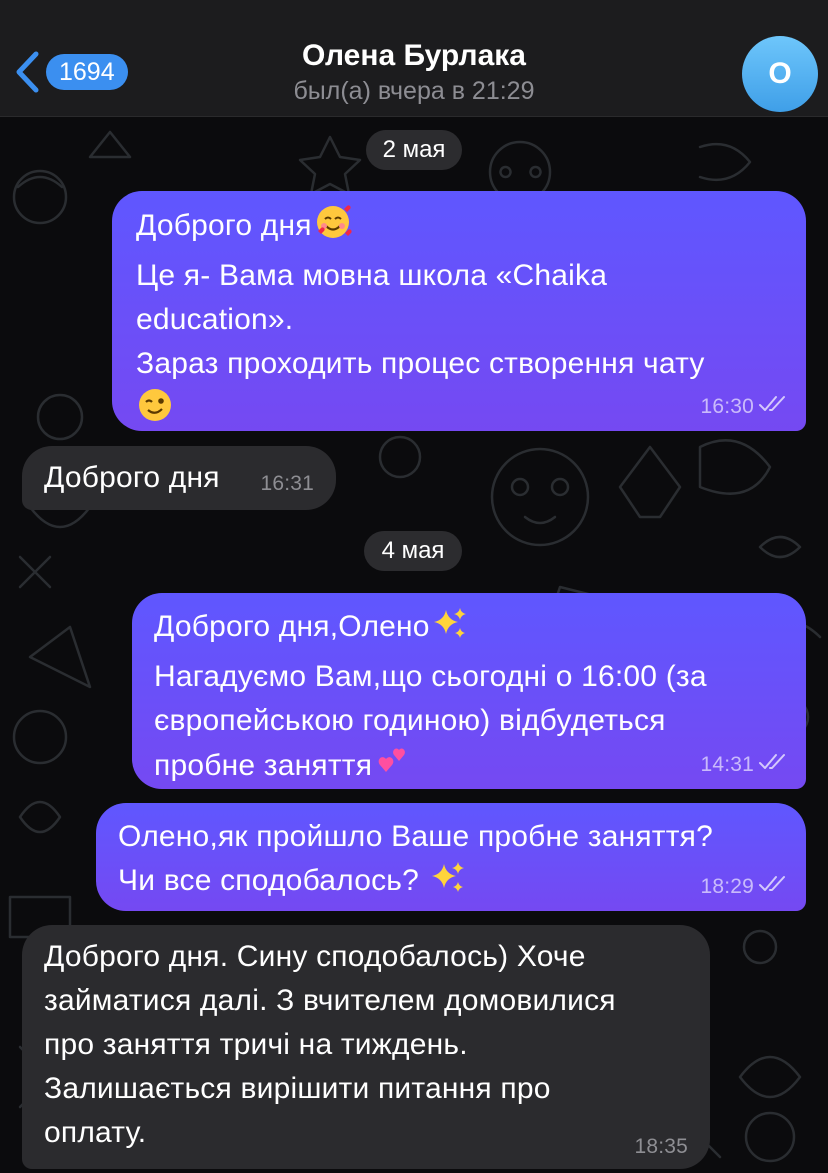 The width and height of the screenshot is (828, 1173). Describe the element at coordinates (330, 1000) in the screenshot. I see `message-text: займатися далі. З вчителем домовилися` at that location.